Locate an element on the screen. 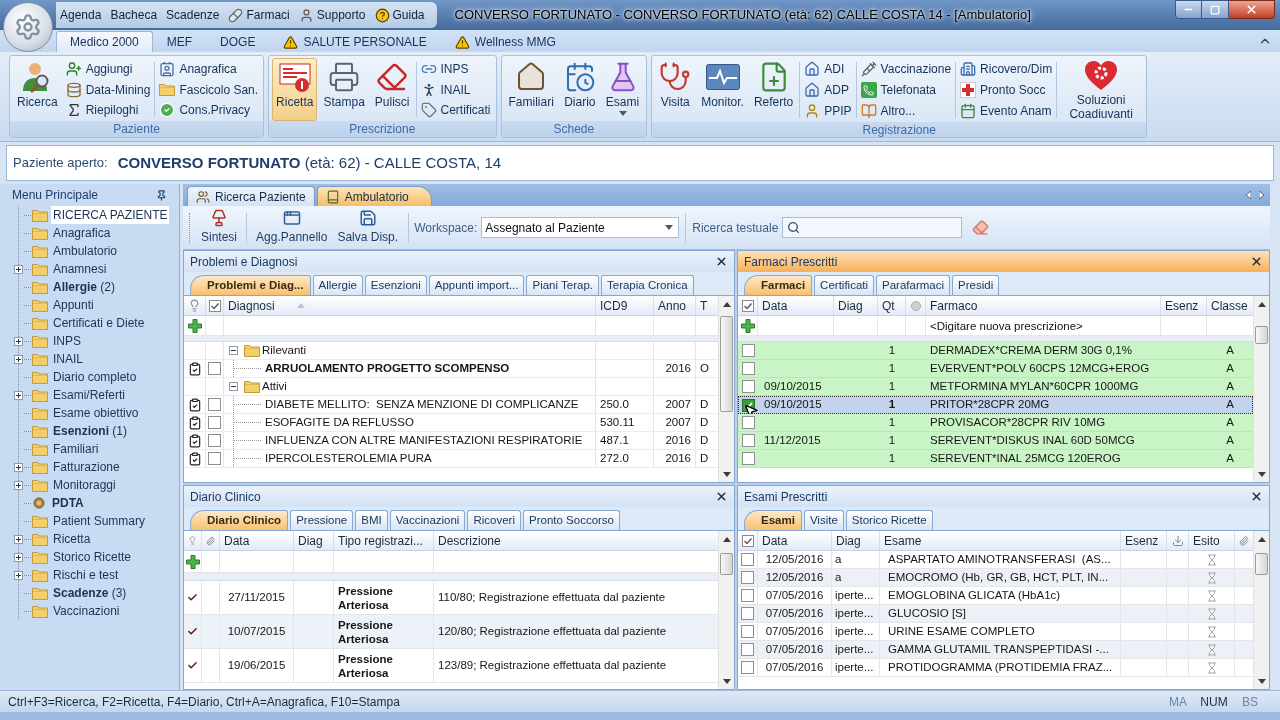 This screenshot has height=720, width=1280. ribbon-button: Soluzioni Coadiuvanti is located at coordinates (1101, 90).